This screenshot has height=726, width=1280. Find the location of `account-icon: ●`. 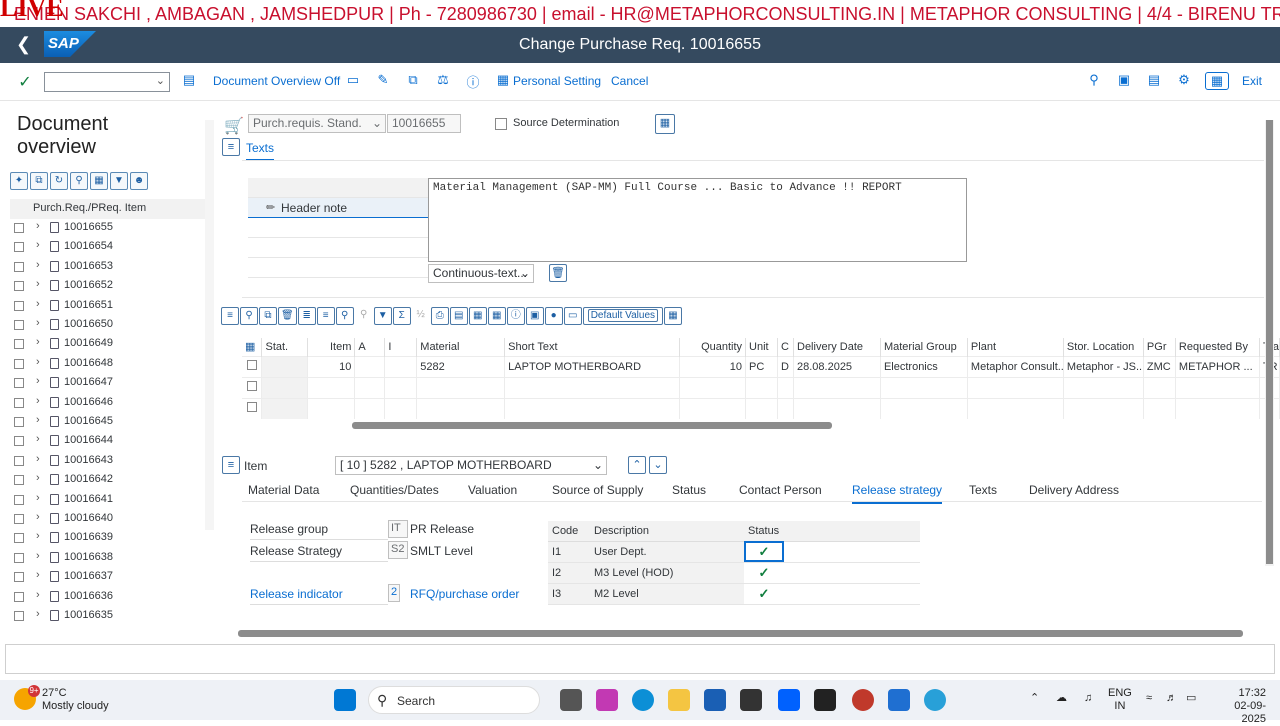

account-icon: ● is located at coordinates (553, 316).